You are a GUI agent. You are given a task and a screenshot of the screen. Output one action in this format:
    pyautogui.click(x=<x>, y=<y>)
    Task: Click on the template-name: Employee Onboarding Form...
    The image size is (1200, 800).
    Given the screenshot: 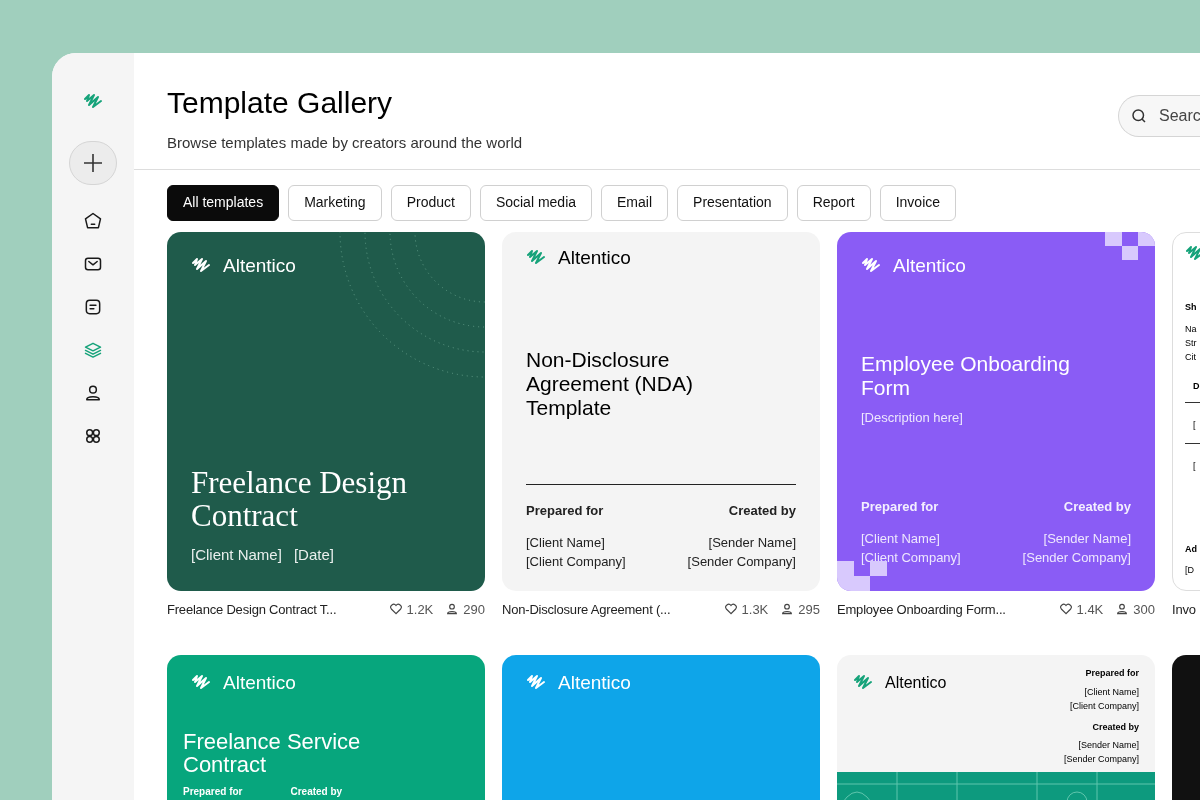 What is the action you would take?
    pyautogui.click(x=921, y=609)
    